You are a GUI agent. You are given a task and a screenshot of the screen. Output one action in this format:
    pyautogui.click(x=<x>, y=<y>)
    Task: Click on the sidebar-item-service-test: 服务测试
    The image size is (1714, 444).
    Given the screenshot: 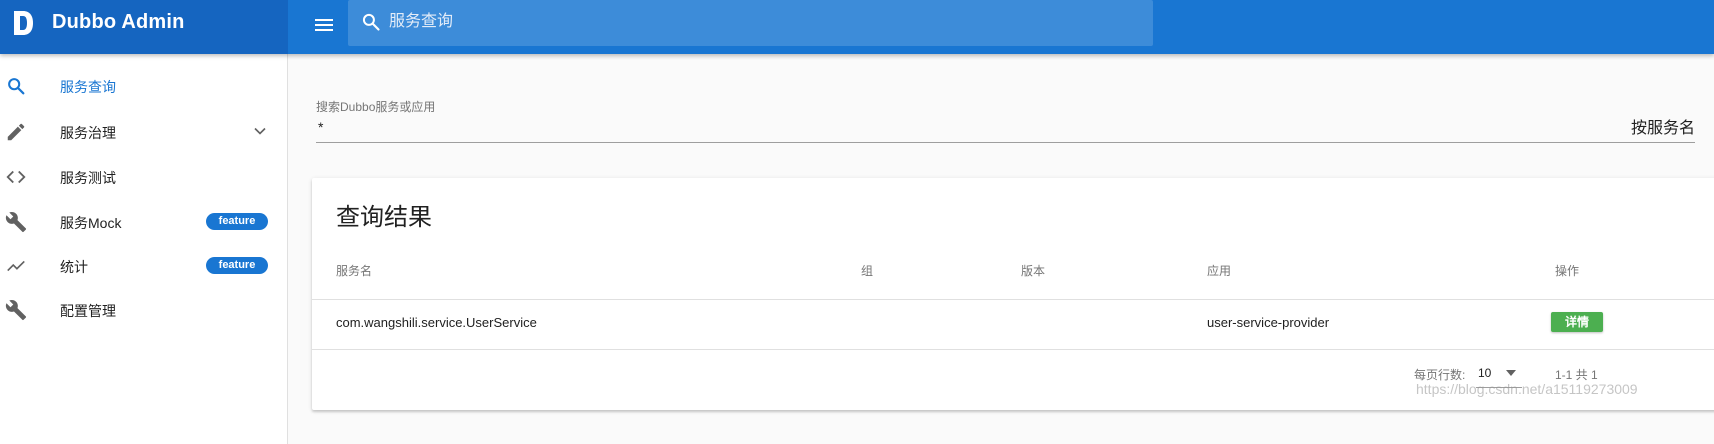 What is the action you would take?
    pyautogui.click(x=143, y=177)
    